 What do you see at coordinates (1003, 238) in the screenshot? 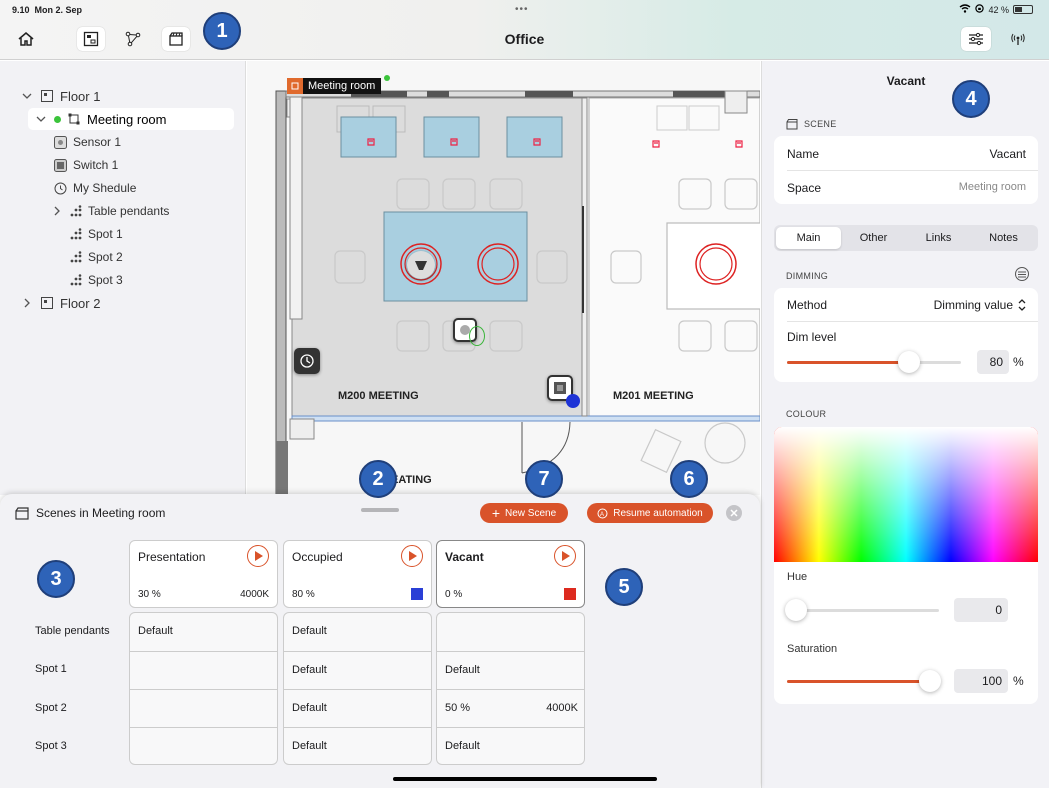
I see `tab-notes: Notes` at bounding box center [1003, 238].